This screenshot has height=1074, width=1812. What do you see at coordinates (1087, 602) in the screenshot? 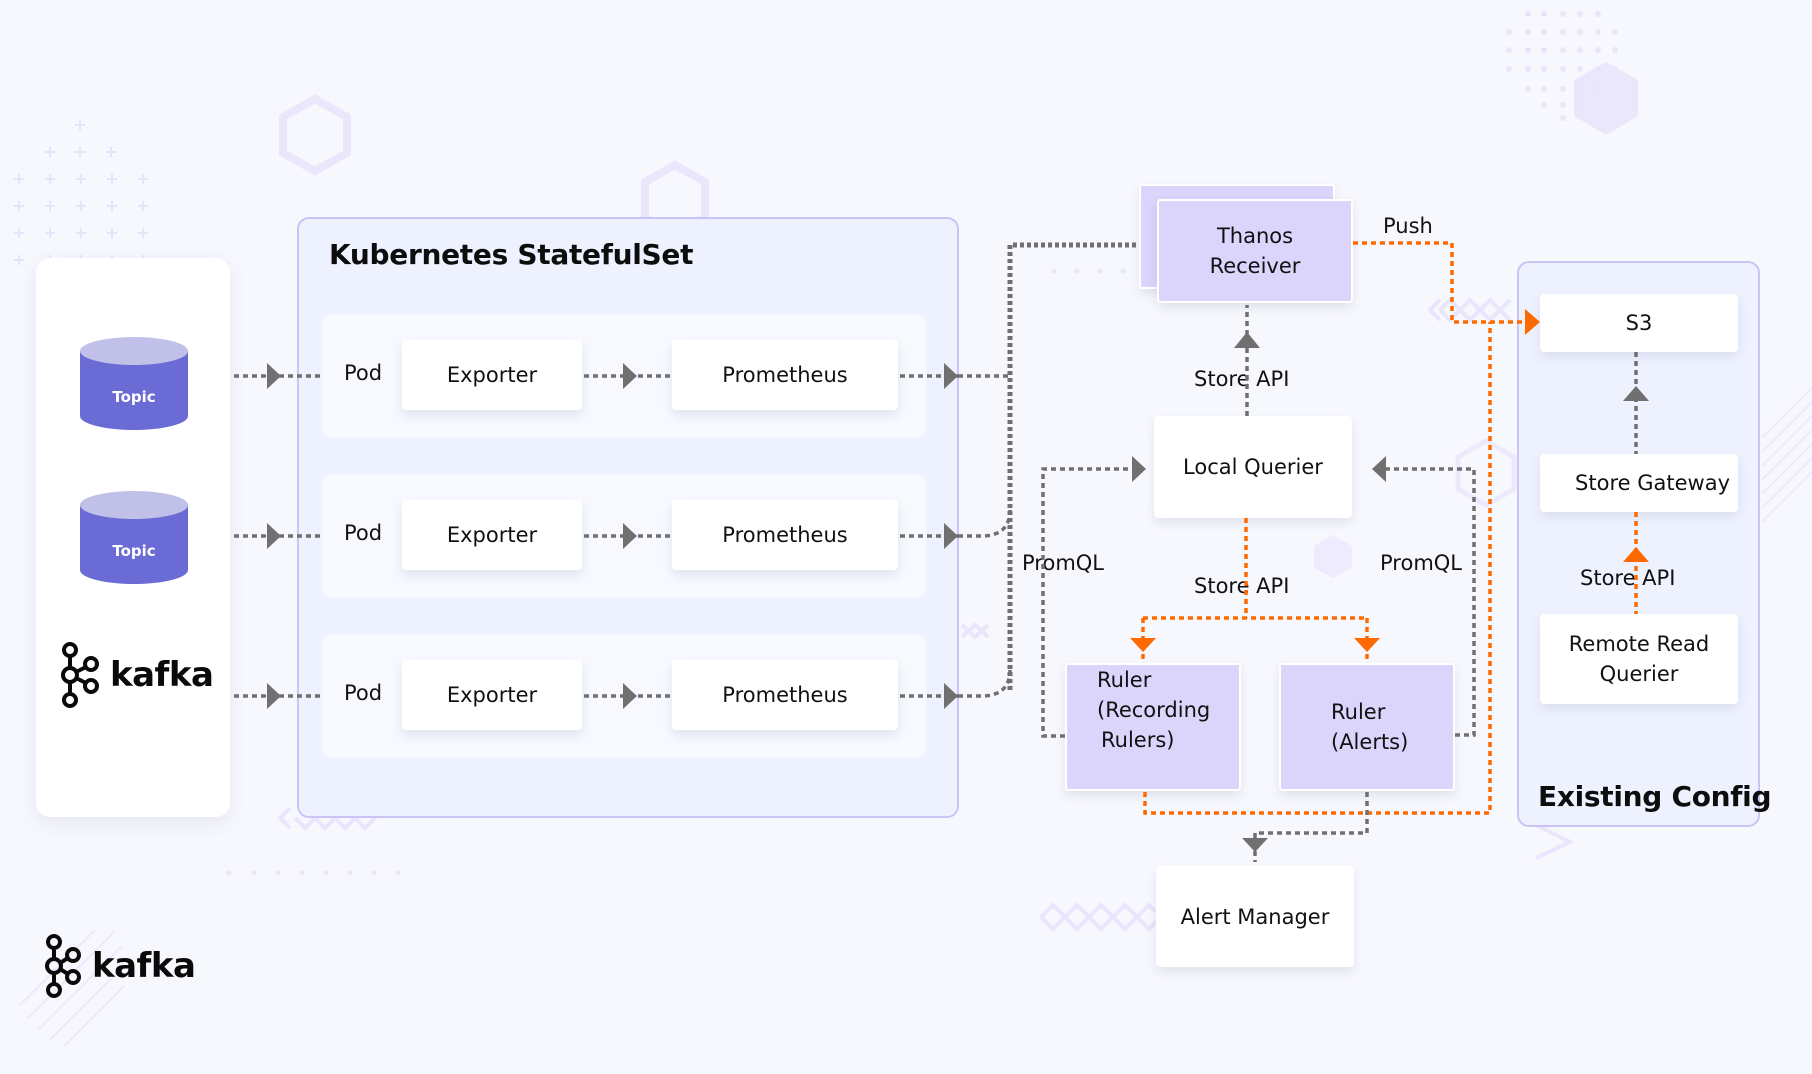
I see `promql-recording-to-querier` at bounding box center [1087, 602].